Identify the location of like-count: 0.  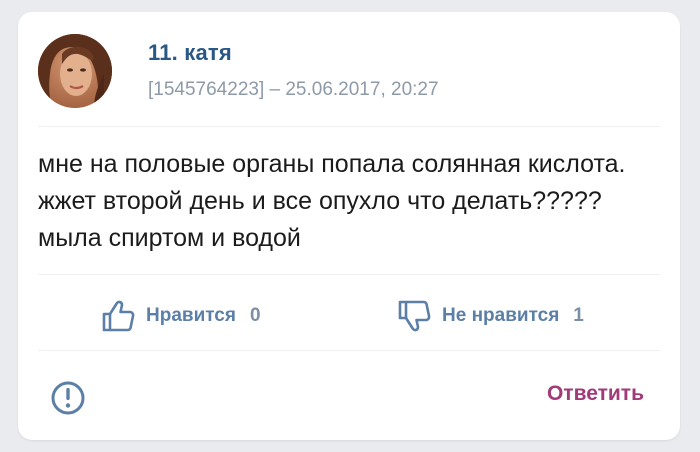
(255, 315).